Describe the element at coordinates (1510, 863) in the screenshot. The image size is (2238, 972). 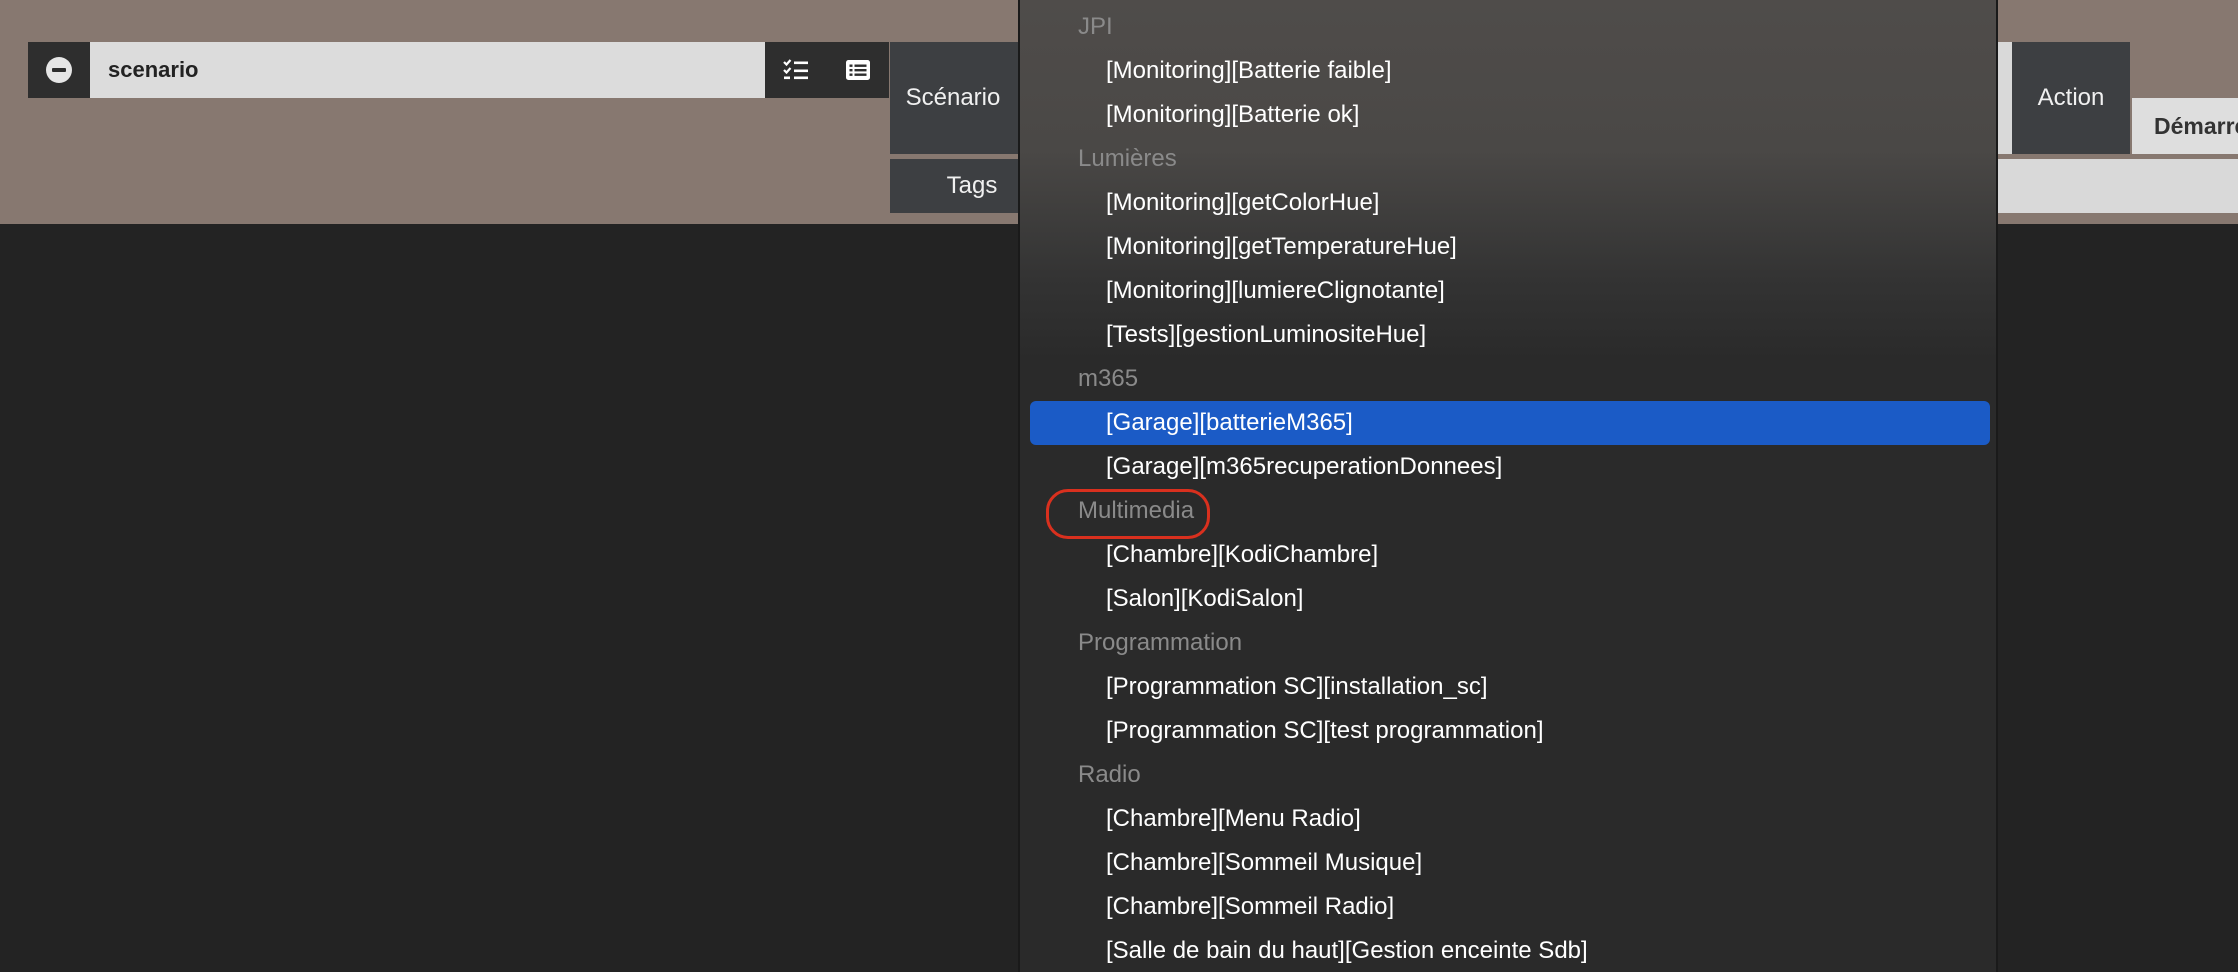
I see `dropdown-item: [Chambre][Sommeil Musique]` at that location.